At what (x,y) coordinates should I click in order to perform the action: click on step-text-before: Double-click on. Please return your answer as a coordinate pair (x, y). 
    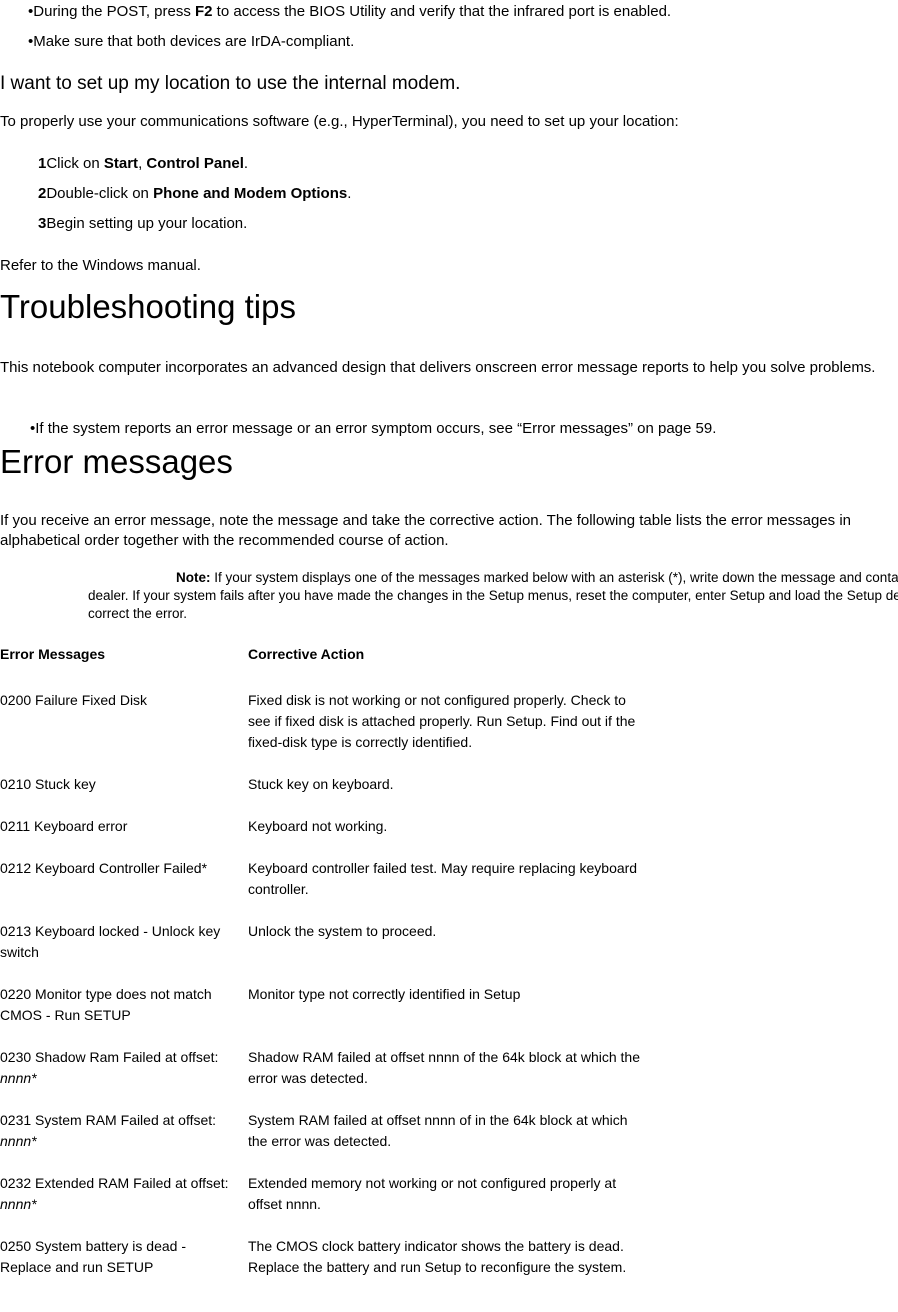
    Looking at the image, I should click on (100, 193).